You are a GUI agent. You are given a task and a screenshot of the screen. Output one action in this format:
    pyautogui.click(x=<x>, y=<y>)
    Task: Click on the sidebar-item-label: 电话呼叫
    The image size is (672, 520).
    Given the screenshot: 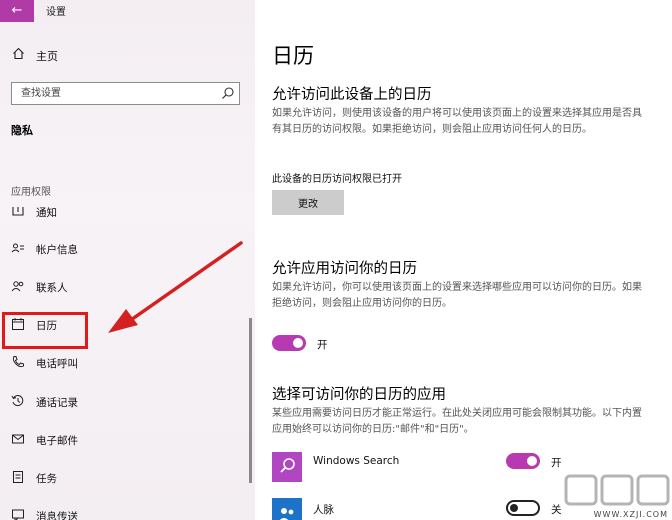 What is the action you would take?
    pyautogui.click(x=57, y=364)
    